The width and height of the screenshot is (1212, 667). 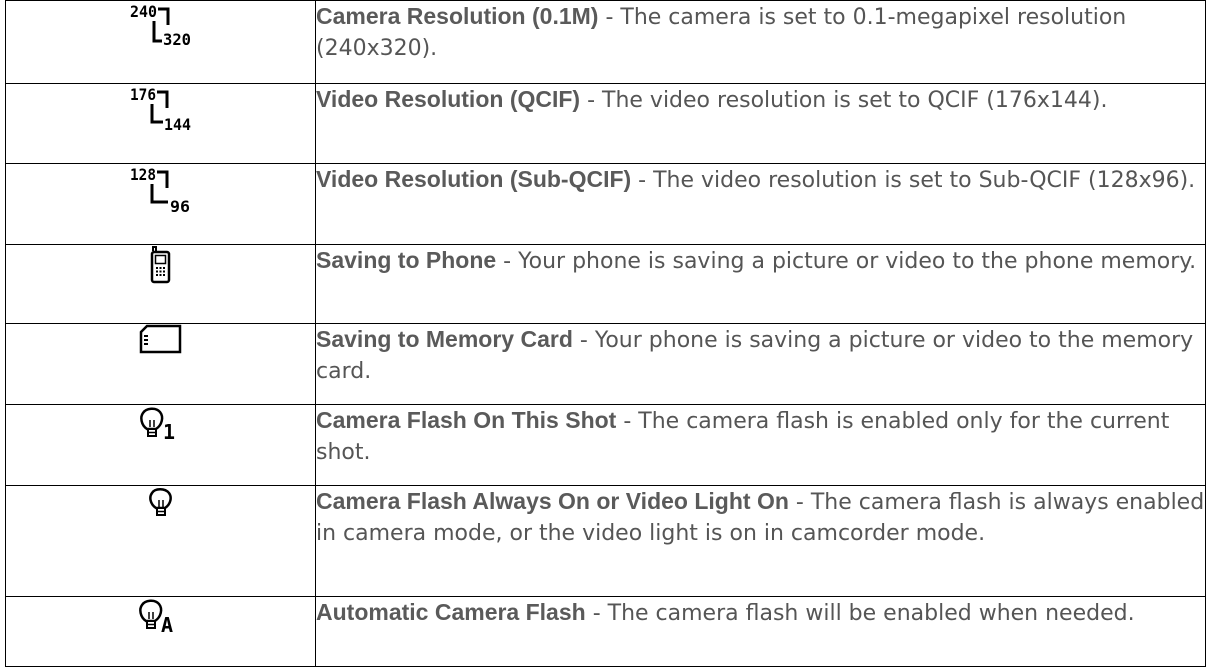 I want to click on video-resolution-176x144-icon: 176 144, so click(x=161, y=110).